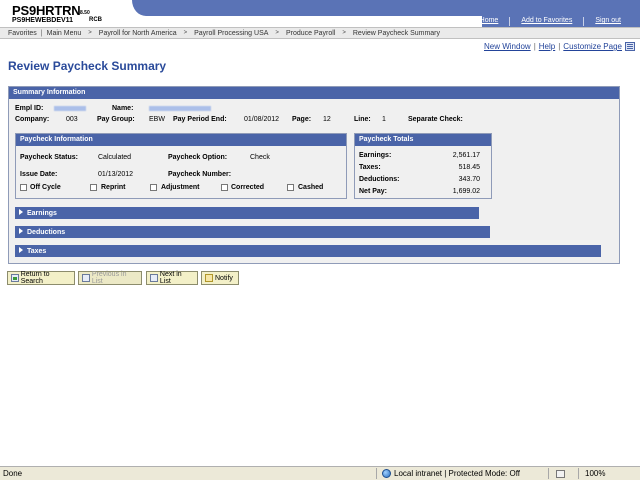 This screenshot has width=640, height=480. What do you see at coordinates (138, 33) in the screenshot?
I see `breadcrumb-payroll-na: Payroll for North America` at bounding box center [138, 33].